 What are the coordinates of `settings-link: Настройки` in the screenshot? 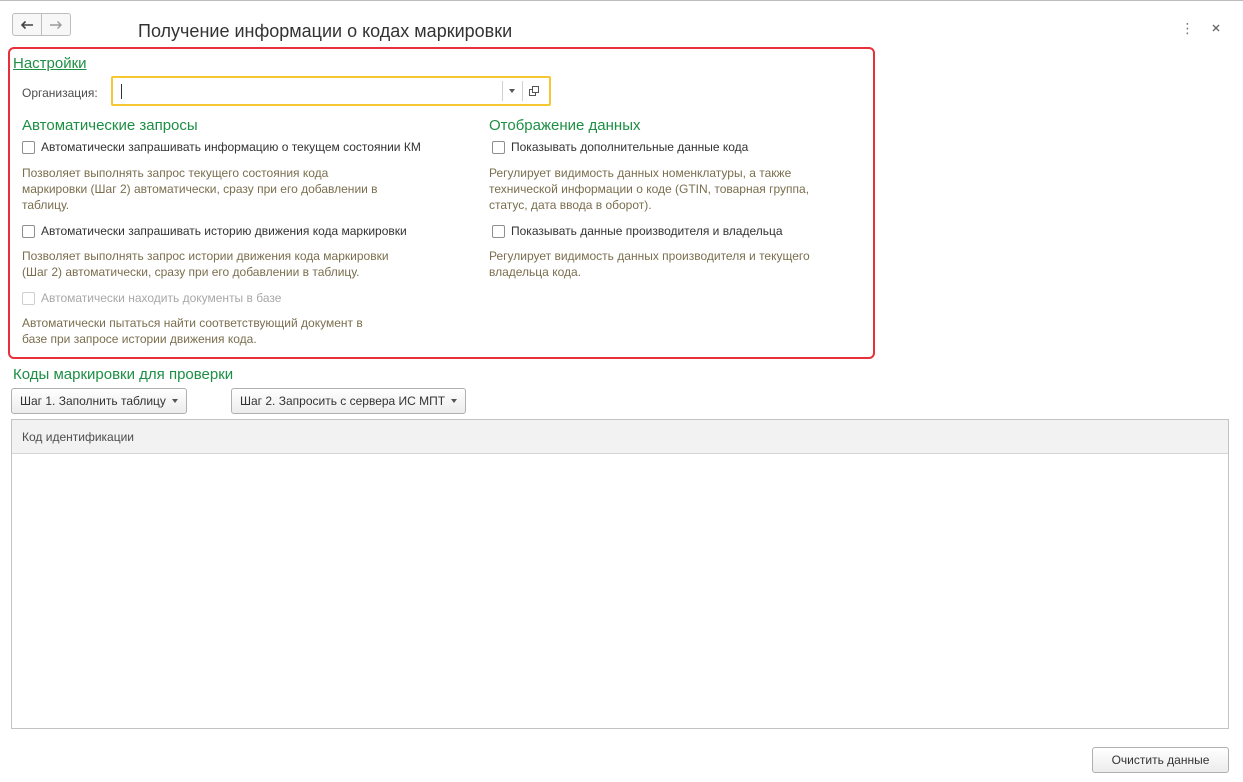 It's located at (50, 63).